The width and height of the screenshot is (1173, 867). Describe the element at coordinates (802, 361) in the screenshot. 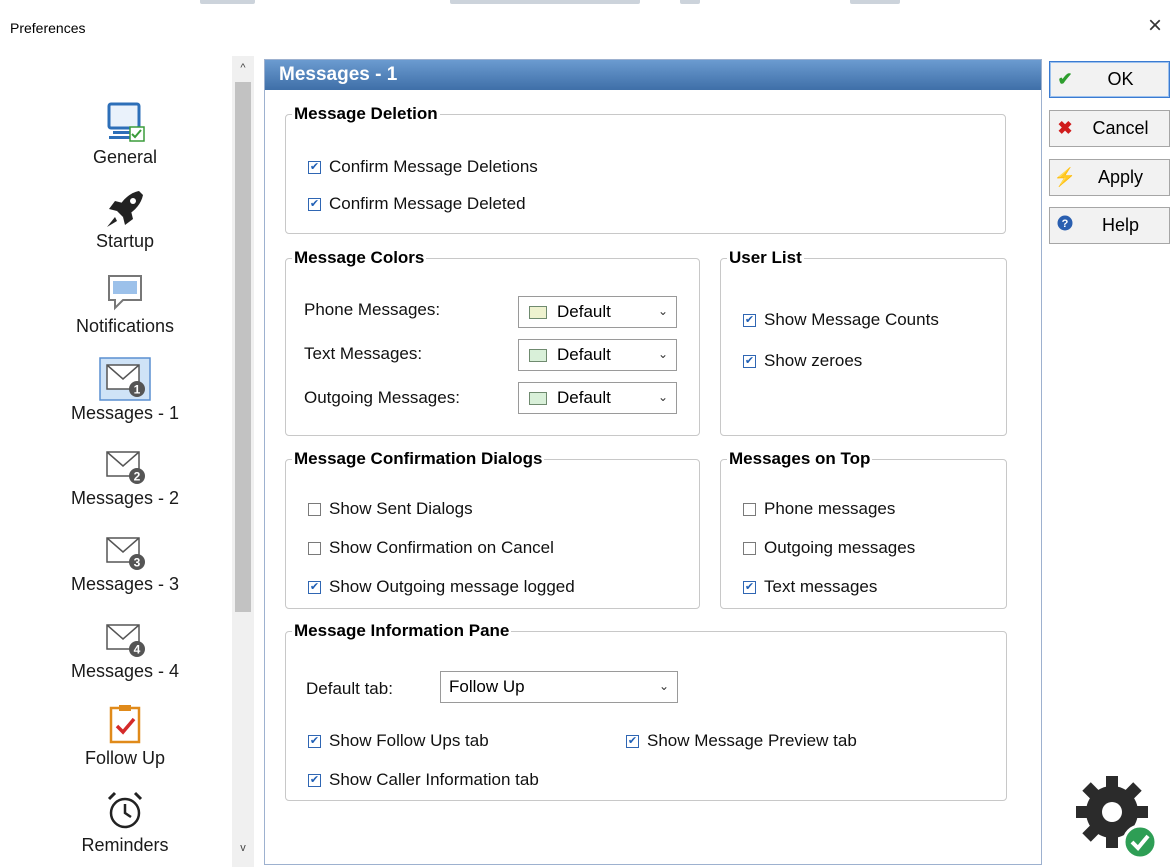

I see `show-zeroes-checkbox: ✔ Show zeroes` at that location.